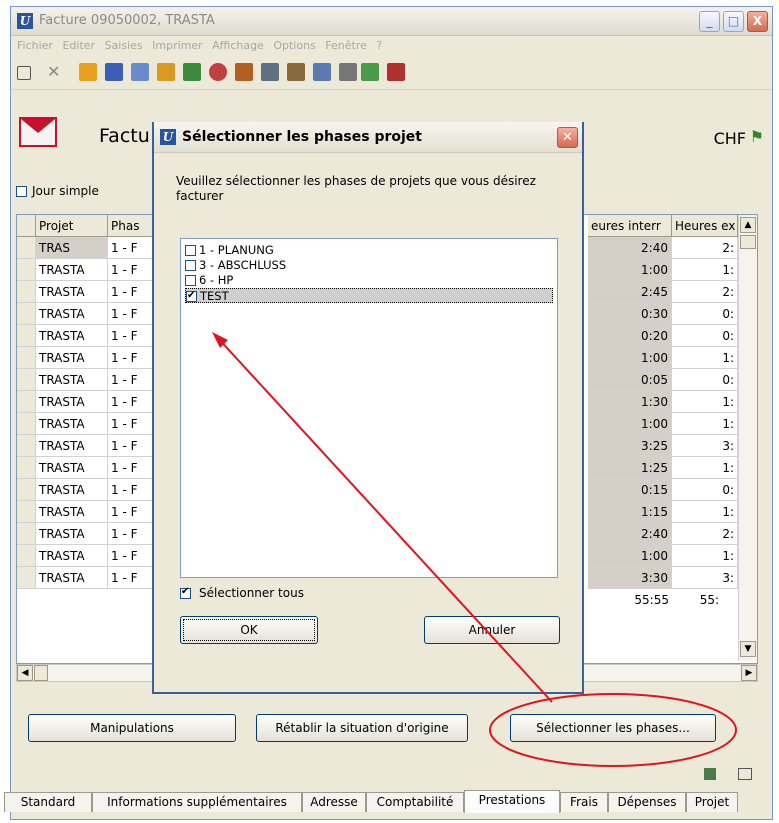 This screenshot has height=823, width=779. What do you see at coordinates (630, 336) in the screenshot?
I see `cell-heures-internes: 0:20` at bounding box center [630, 336].